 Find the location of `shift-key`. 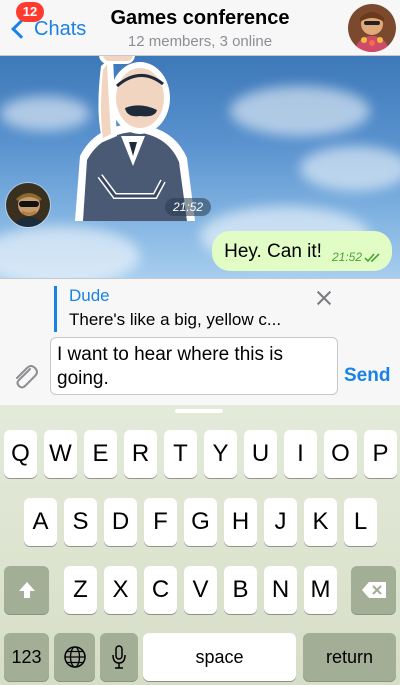

shift-key is located at coordinates (26, 590).